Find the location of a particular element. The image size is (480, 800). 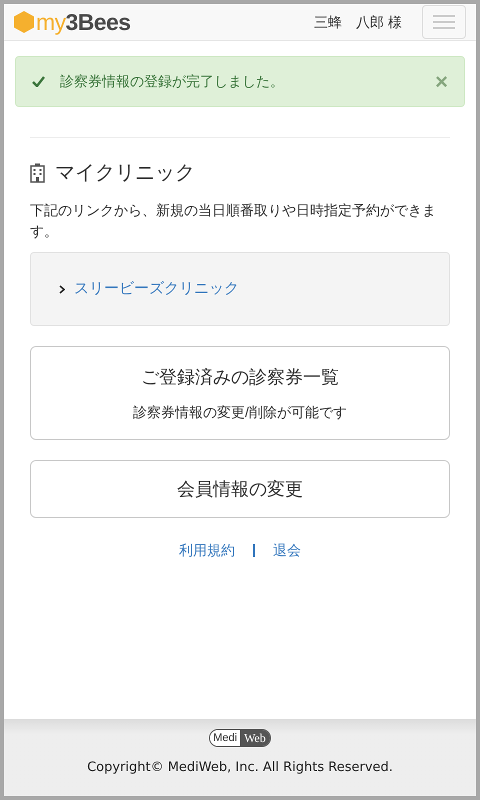

hexagon-icon is located at coordinates (24, 22).